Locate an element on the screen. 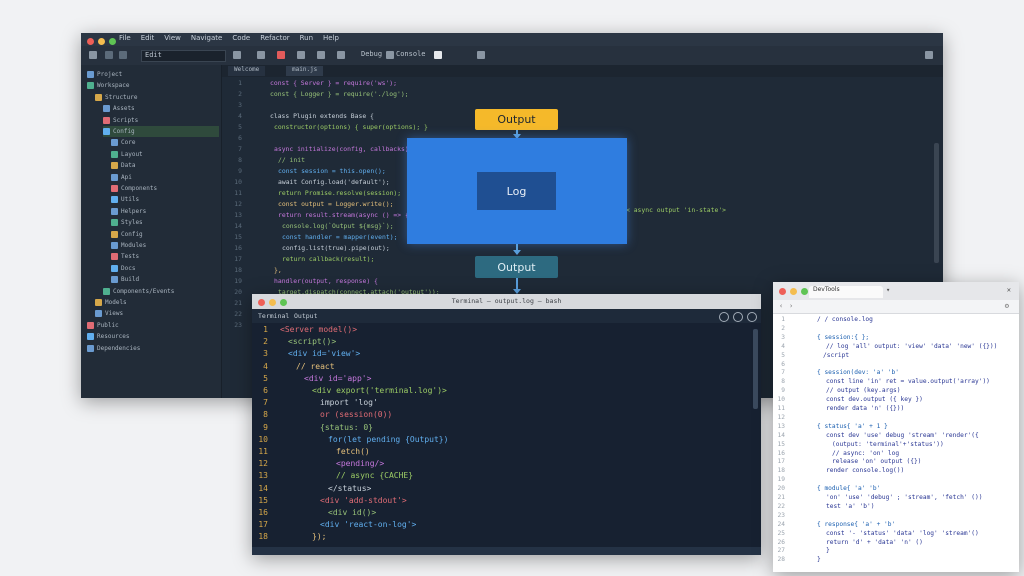  tree-item: Components/Events is located at coordinates (138, 291).